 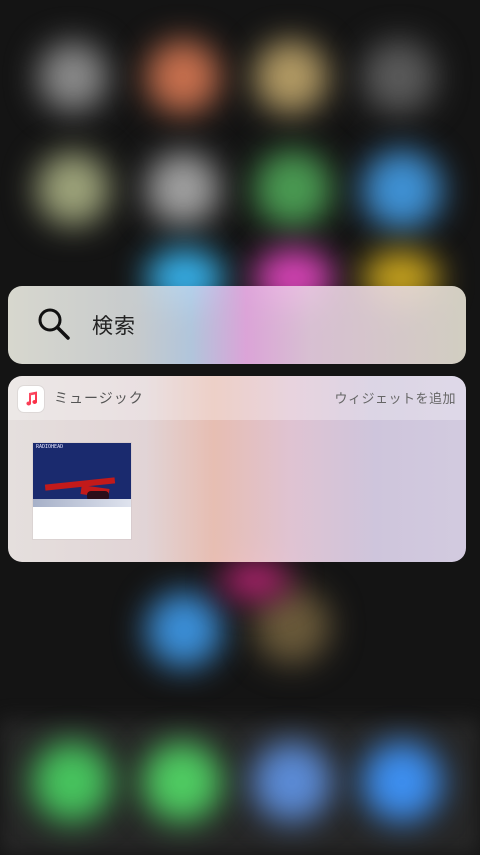 I want to click on album-artwork-image: RADIOHEAD, so click(x=82, y=475).